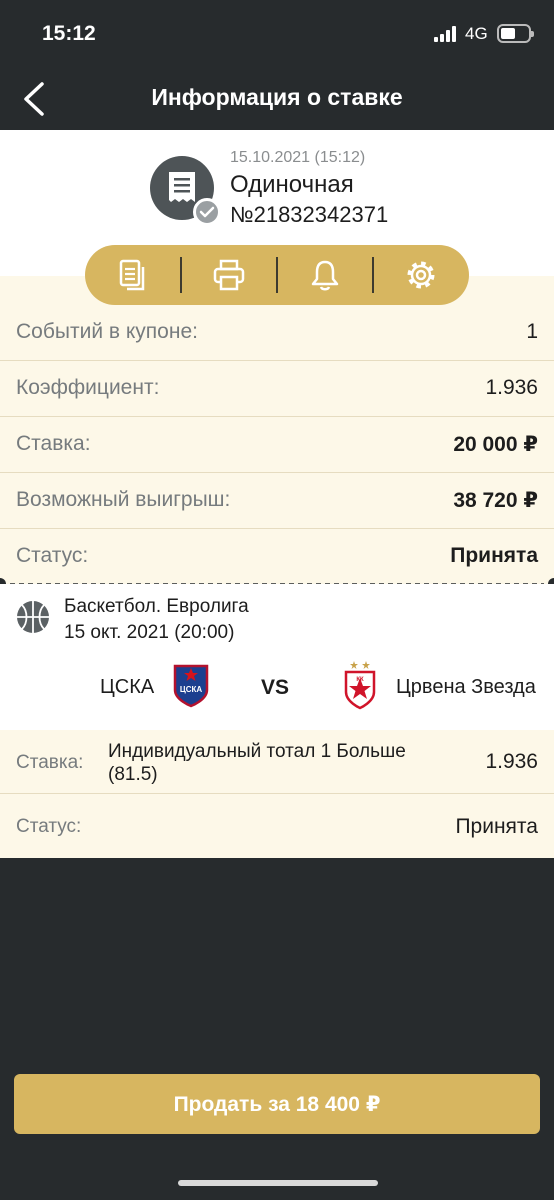 The image size is (554, 1200). I want to click on check-icon, so click(207, 212).